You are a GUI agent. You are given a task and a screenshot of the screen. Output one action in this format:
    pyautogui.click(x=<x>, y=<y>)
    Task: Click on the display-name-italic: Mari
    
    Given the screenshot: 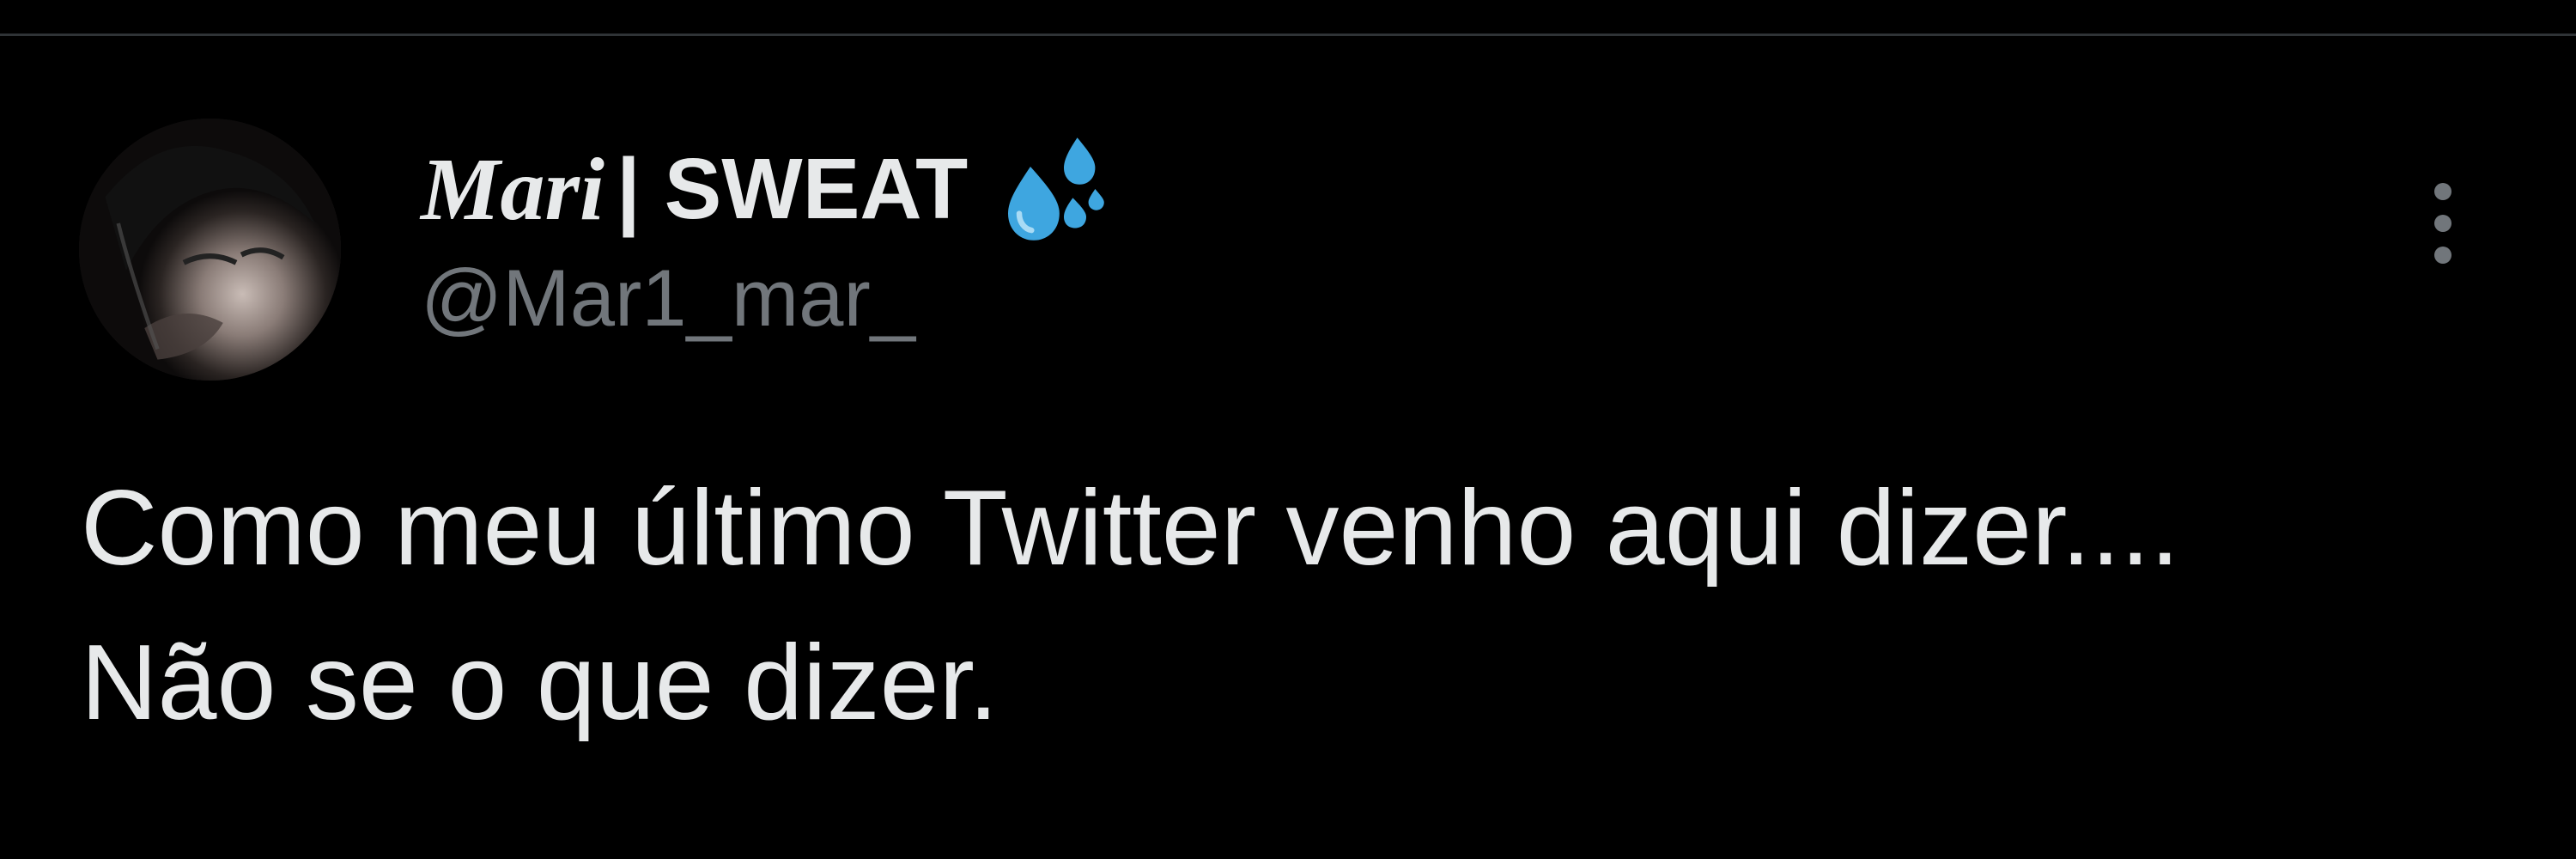 What is the action you would take?
    pyautogui.click(x=513, y=189)
    